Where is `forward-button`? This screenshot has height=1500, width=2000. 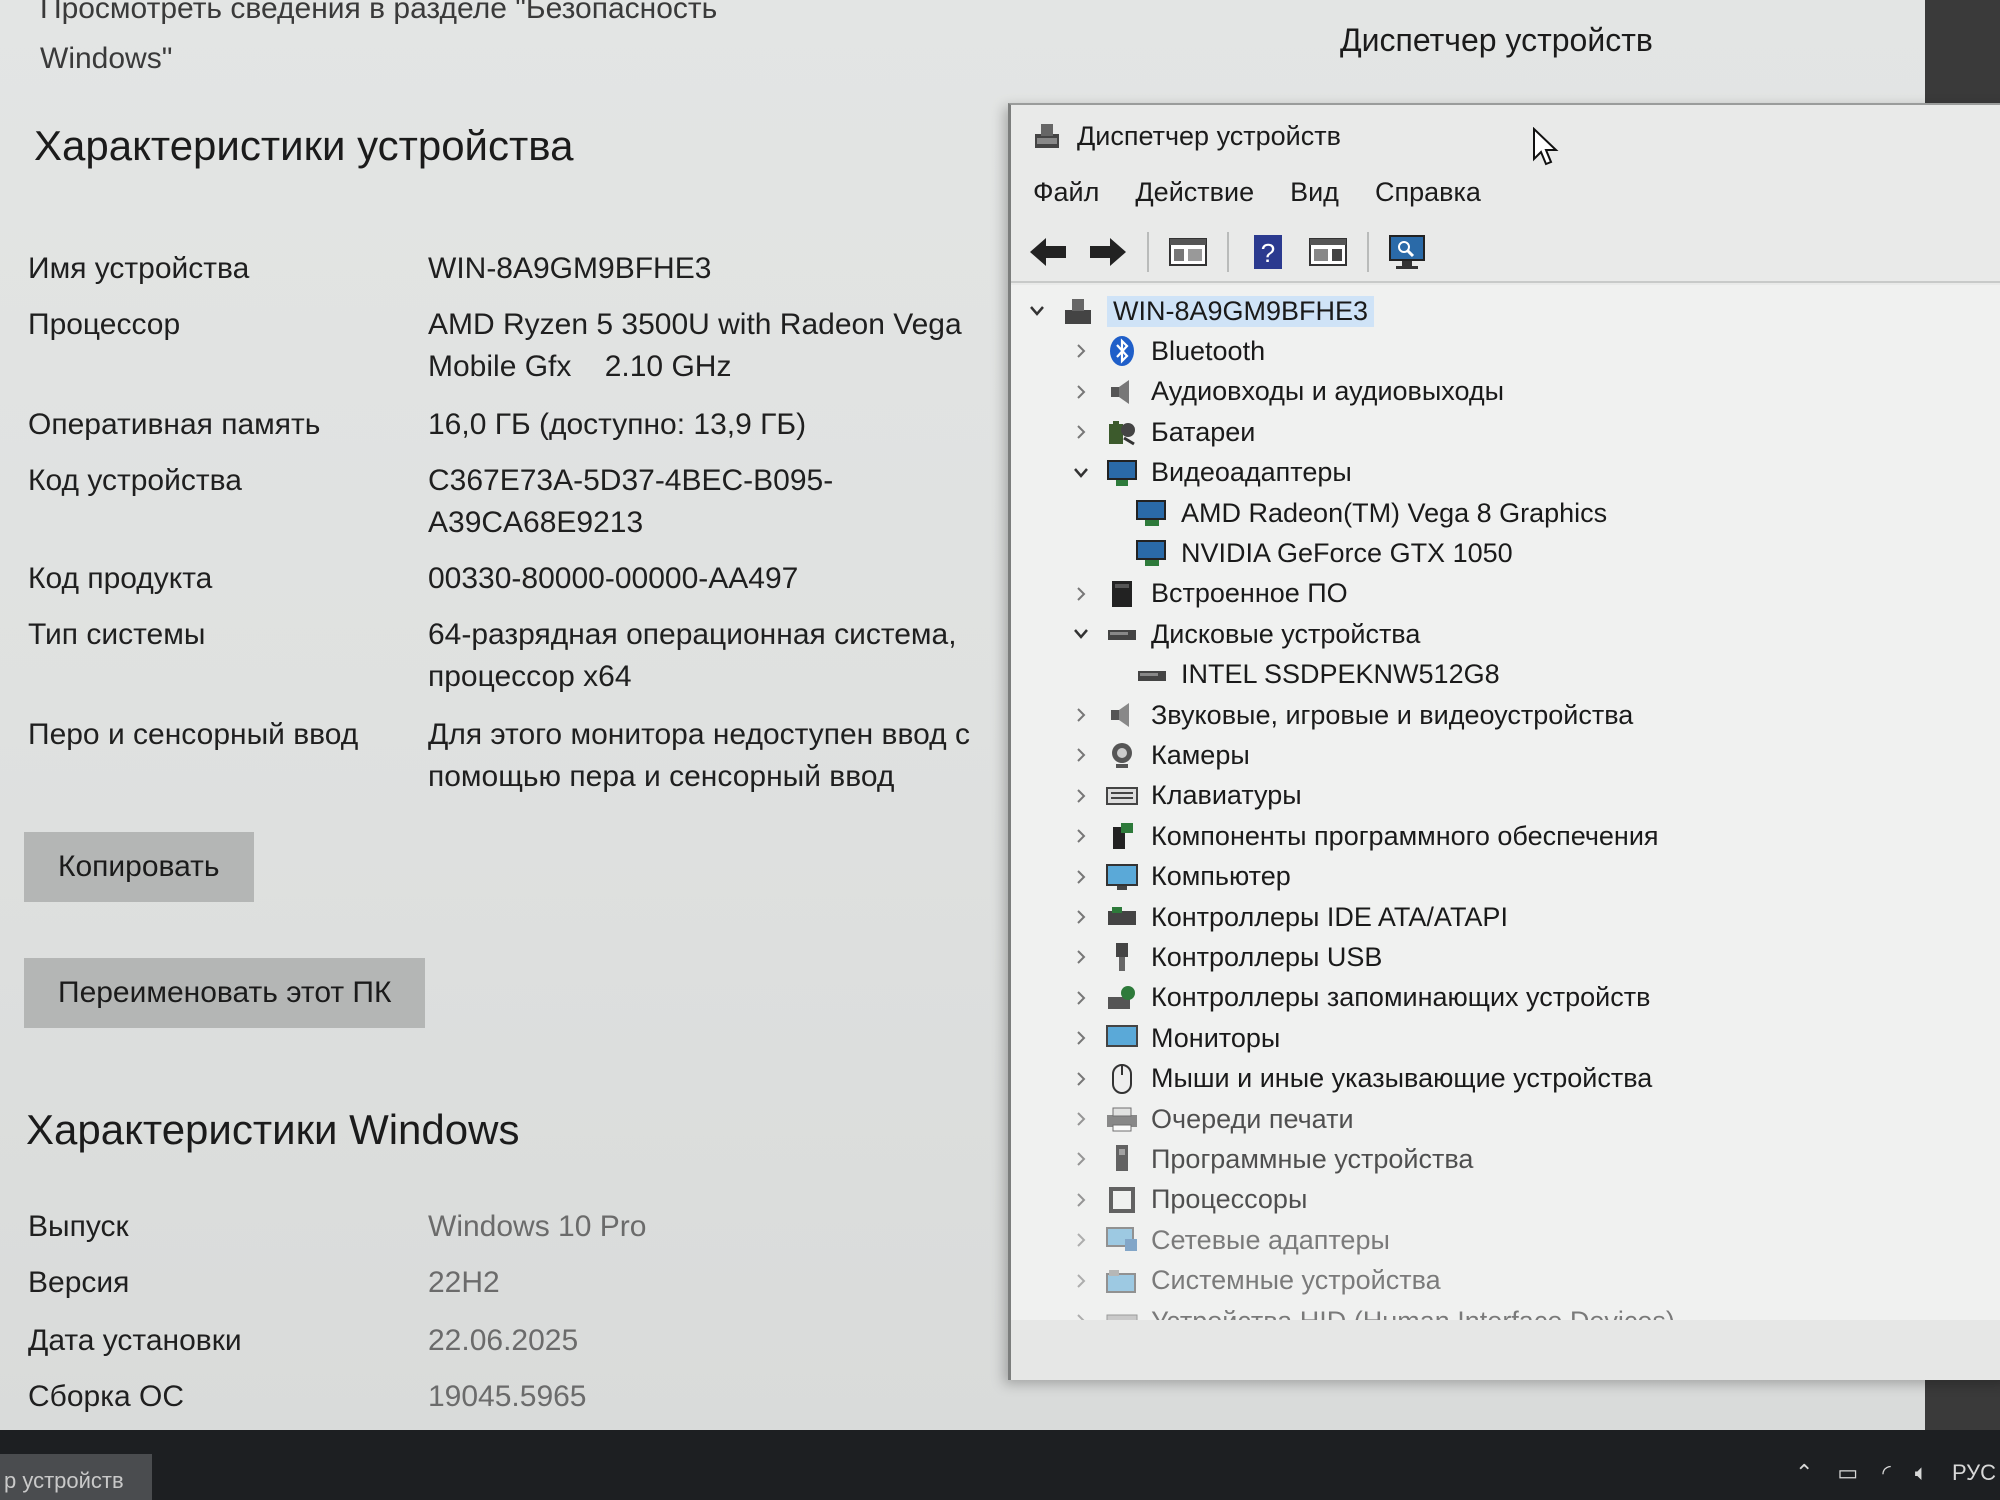 forward-button is located at coordinates (1108, 252).